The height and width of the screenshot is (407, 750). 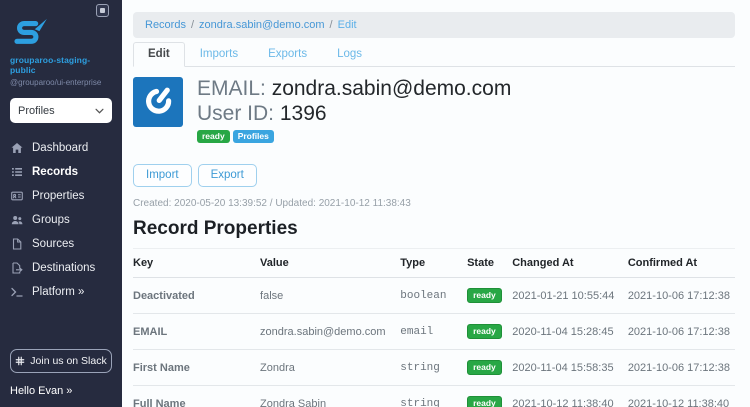 What do you see at coordinates (197, 368) in the screenshot?
I see `cell-key: First Name` at bounding box center [197, 368].